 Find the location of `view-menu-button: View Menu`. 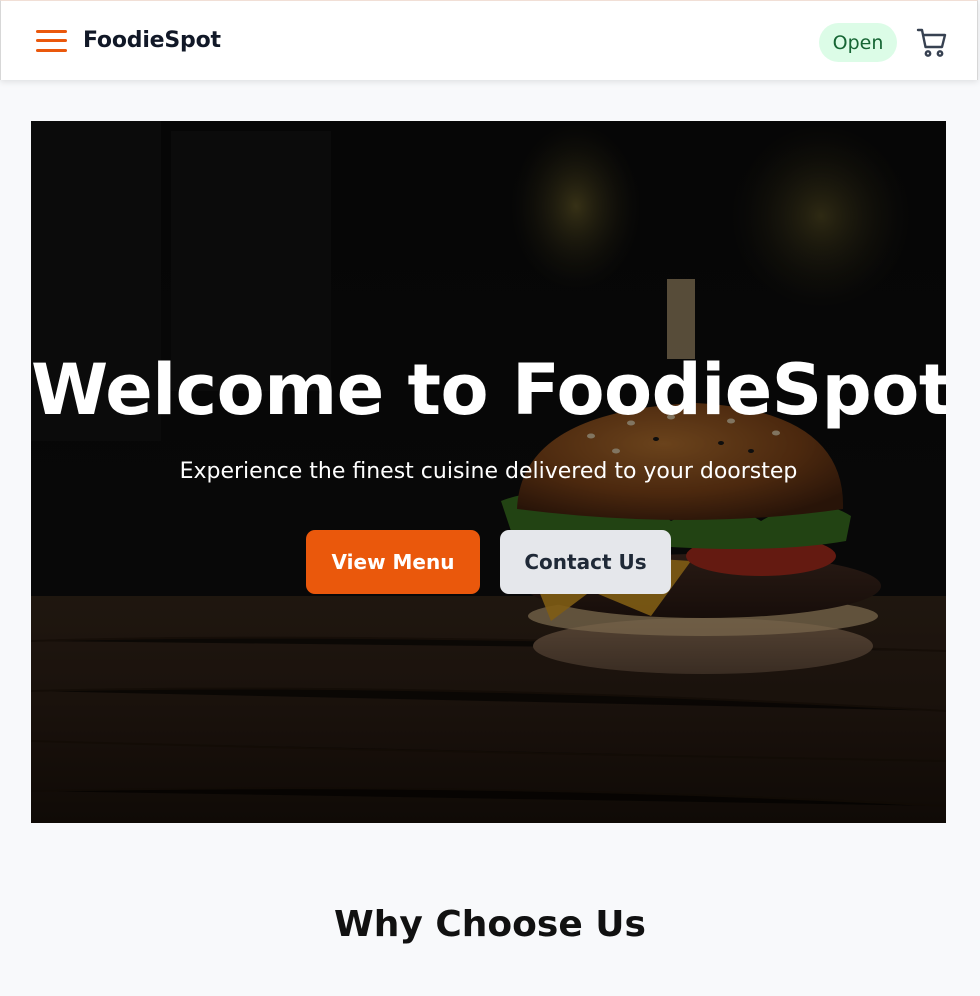

view-menu-button: View Menu is located at coordinates (393, 562).